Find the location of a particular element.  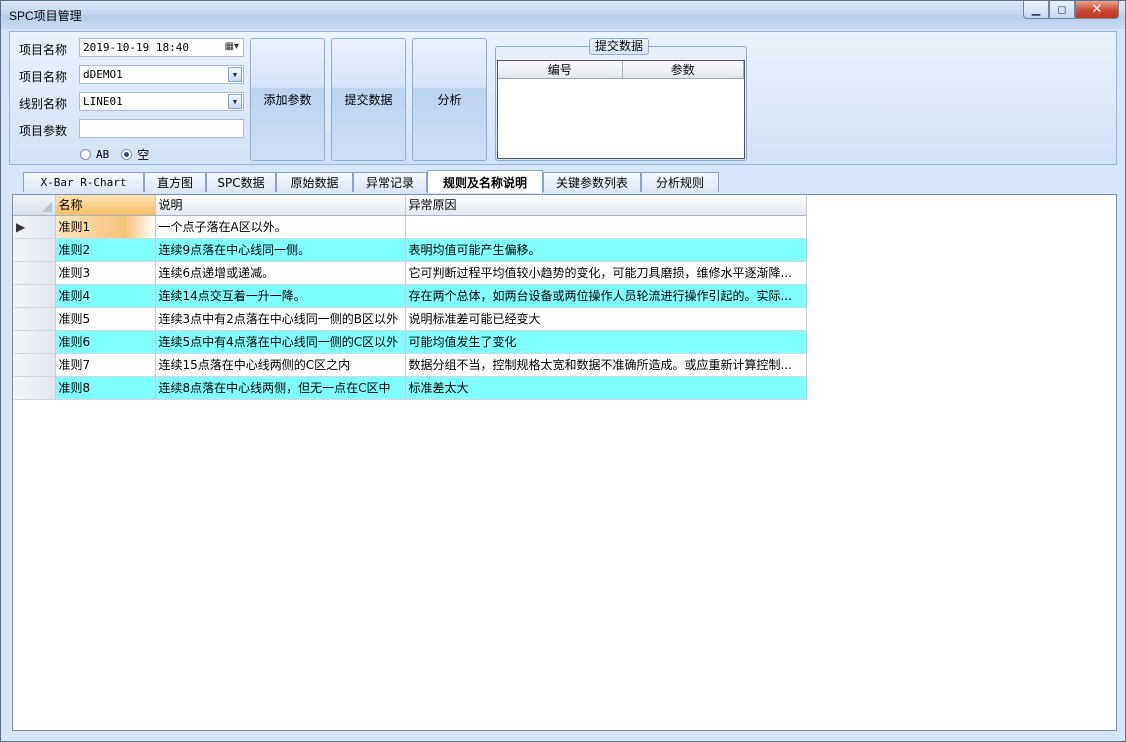

project-param-input is located at coordinates (161, 128).